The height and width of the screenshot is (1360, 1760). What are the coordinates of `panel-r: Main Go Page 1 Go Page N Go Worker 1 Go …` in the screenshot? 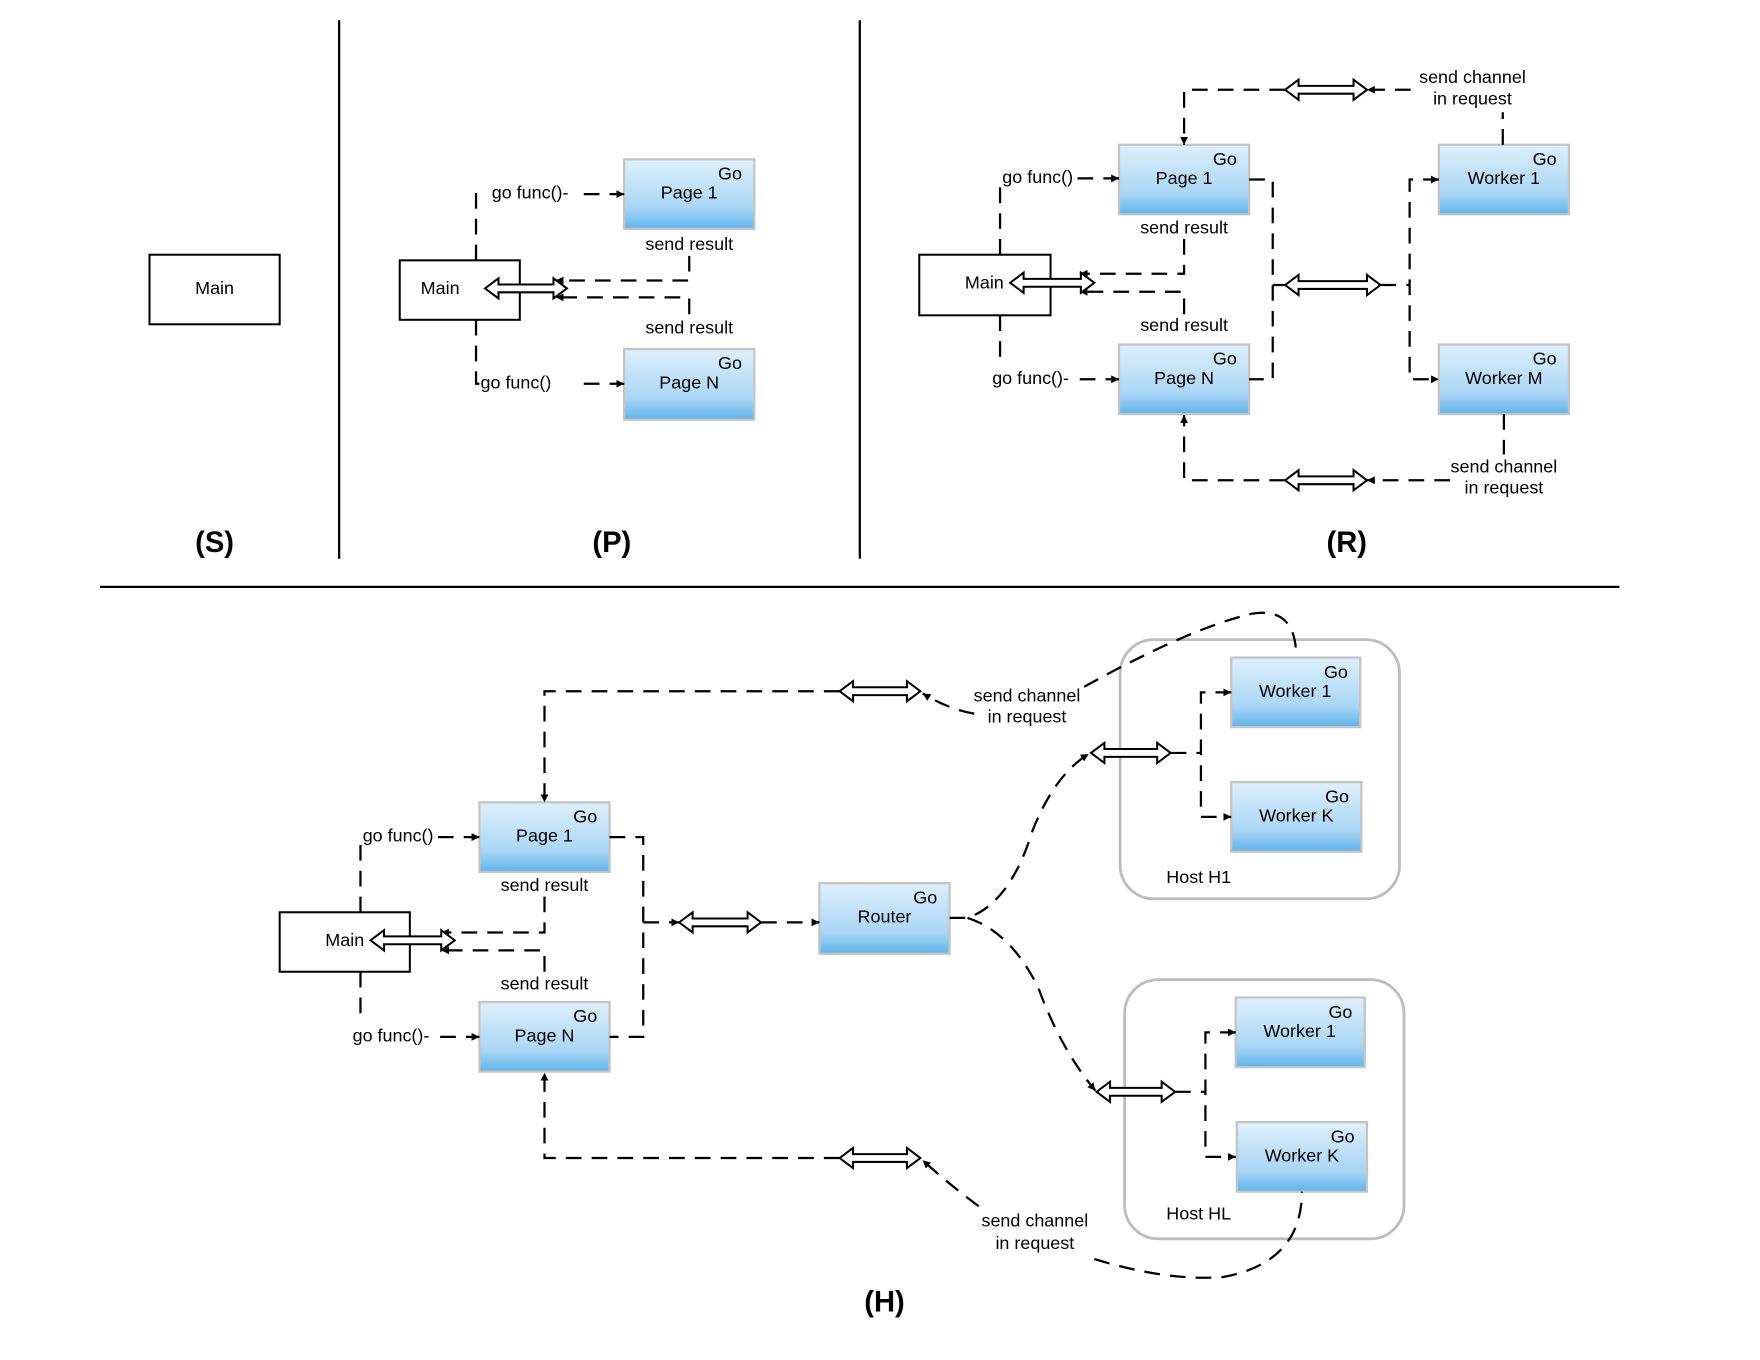 It's located at (1244, 313).